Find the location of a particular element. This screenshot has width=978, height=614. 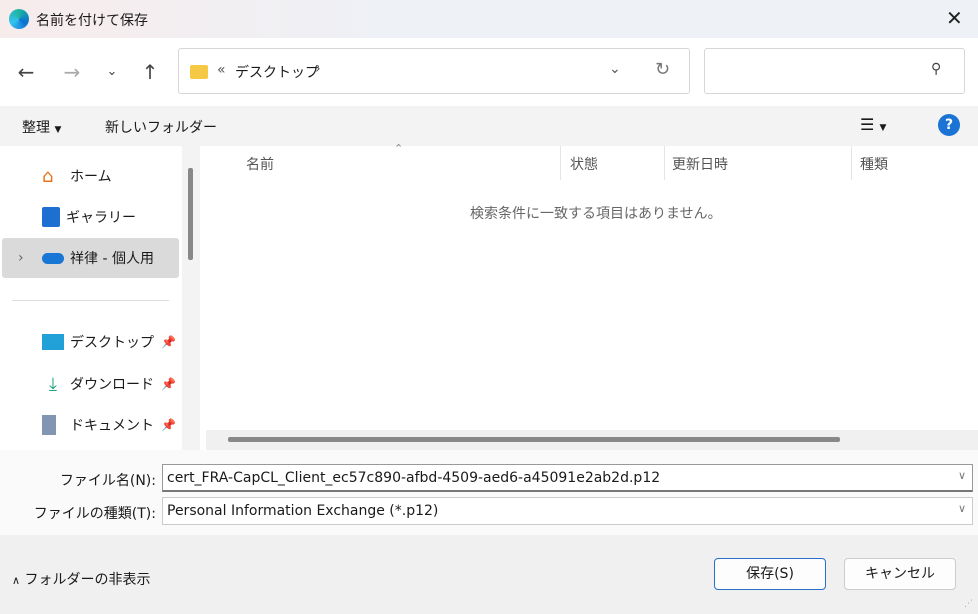

sidebar-scrollbar is located at coordinates (191, 298).